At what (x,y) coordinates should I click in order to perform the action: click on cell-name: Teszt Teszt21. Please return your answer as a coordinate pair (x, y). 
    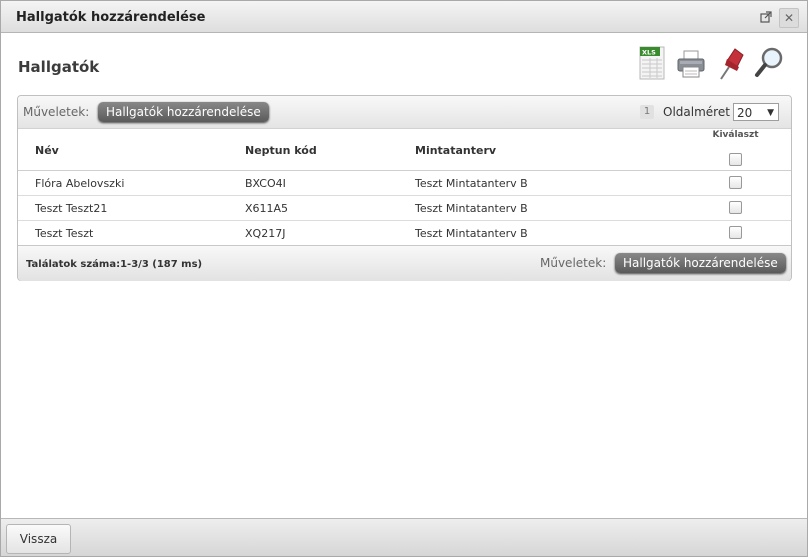
    Looking at the image, I should click on (71, 208).